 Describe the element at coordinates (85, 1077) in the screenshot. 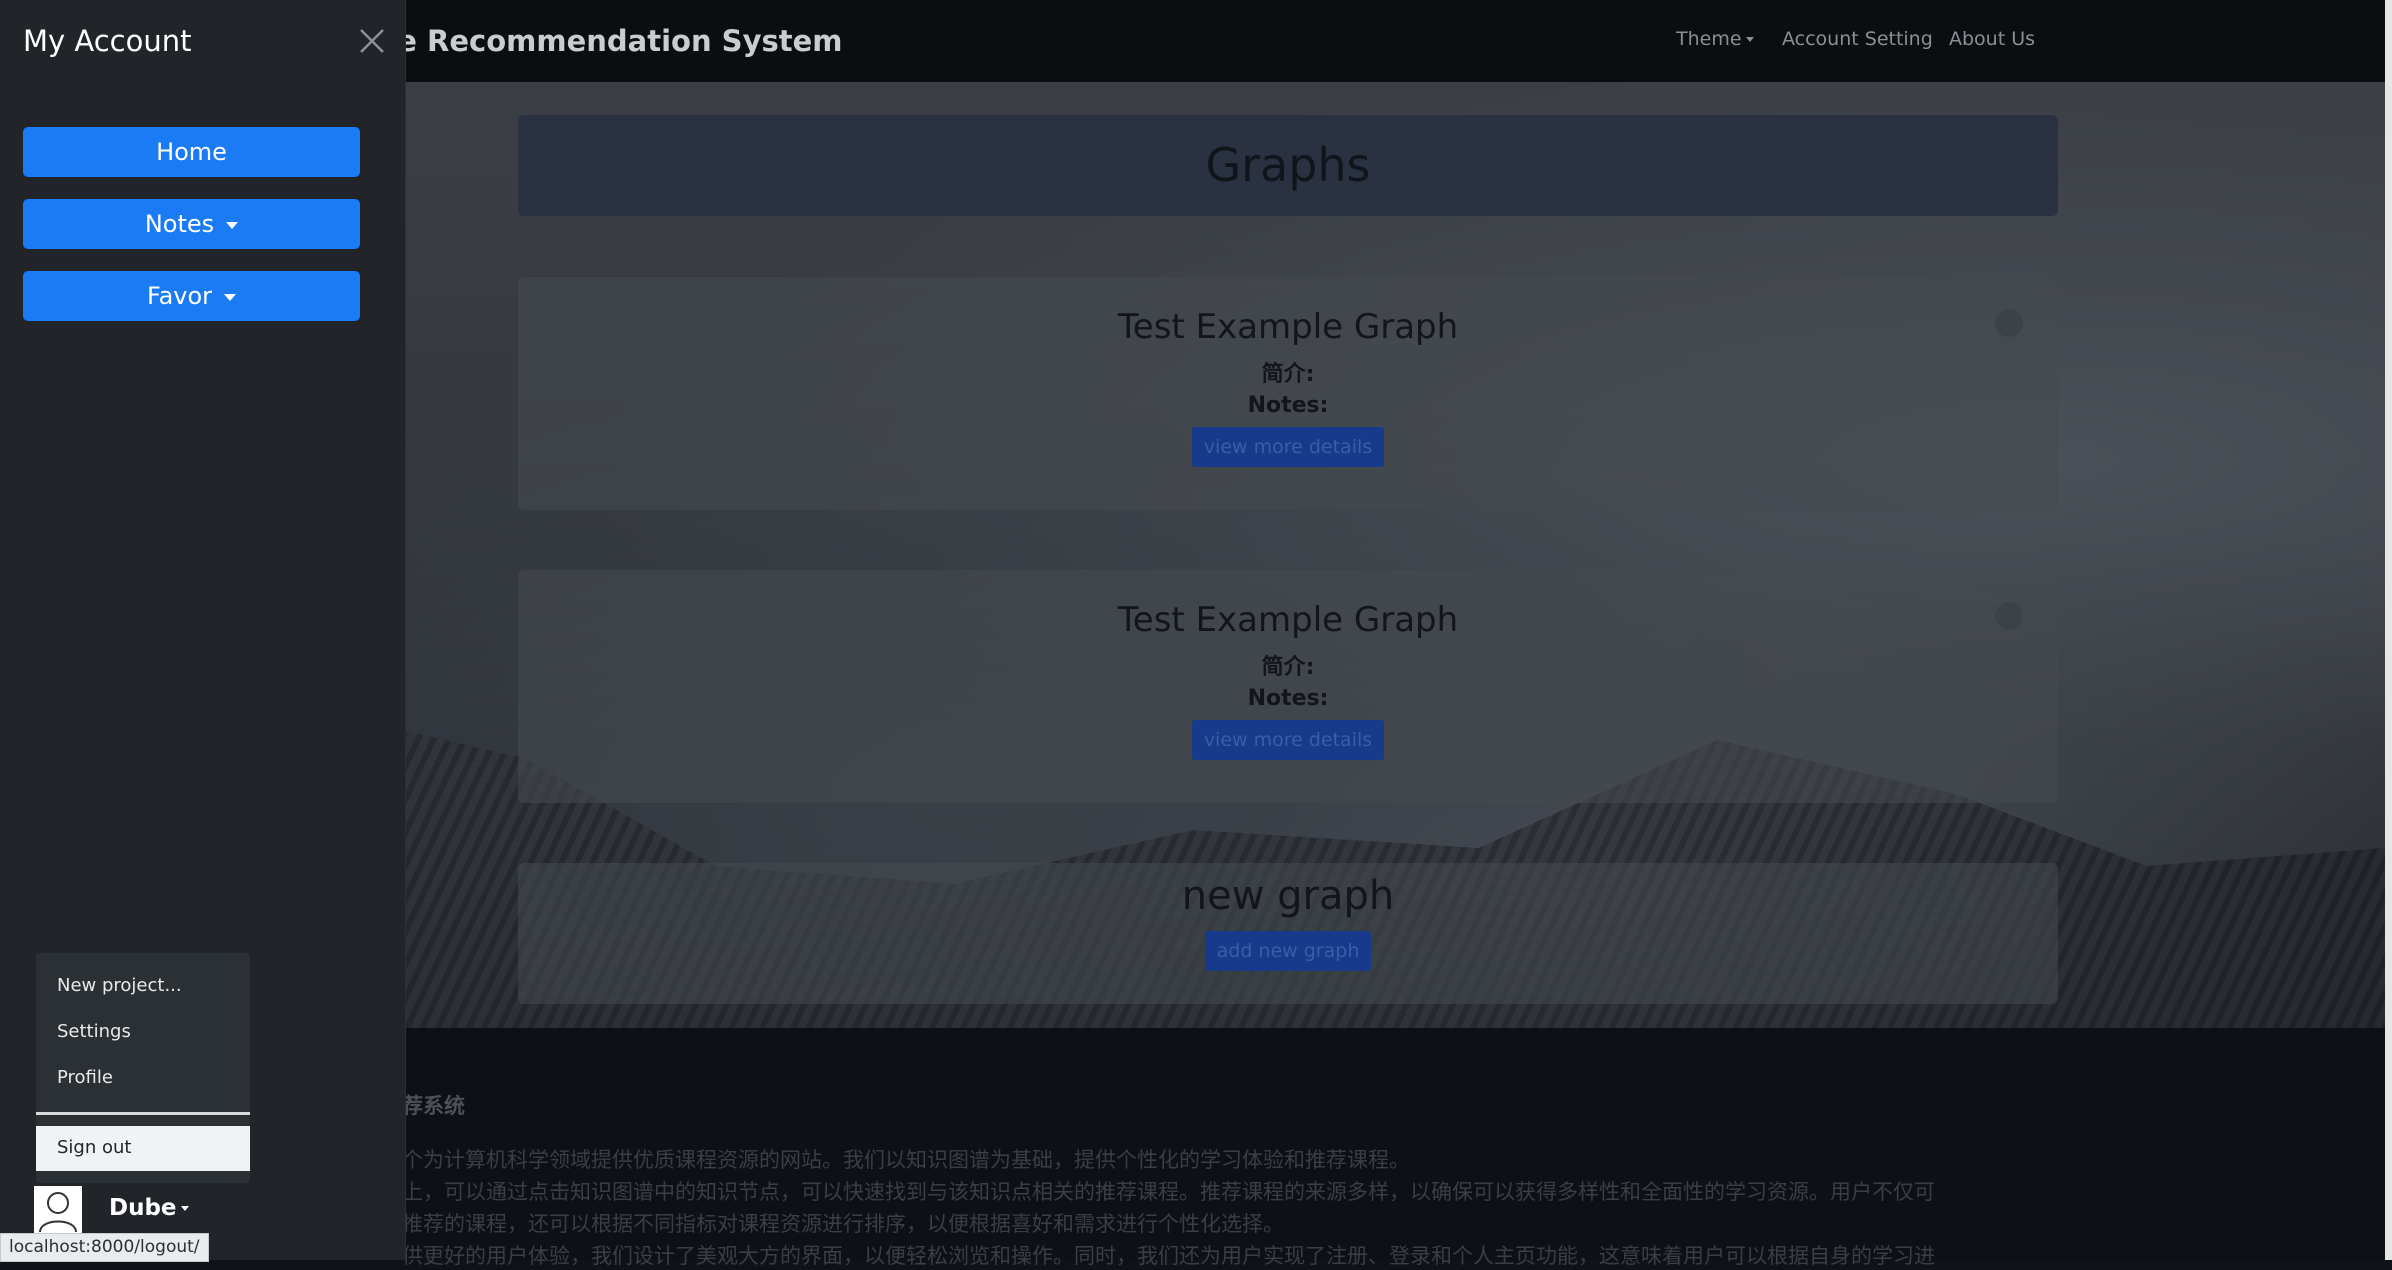

I see `menu-item-profile: Profile` at that location.